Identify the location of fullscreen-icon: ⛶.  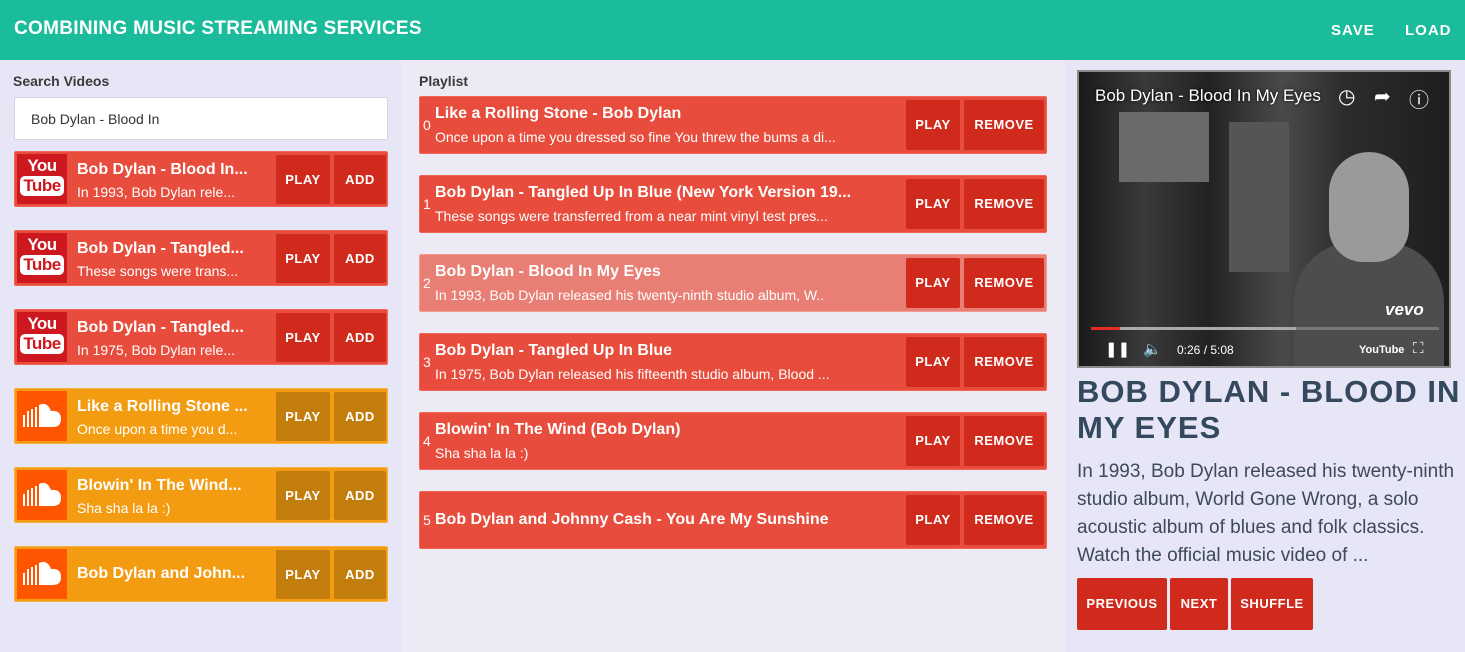
(1418, 348).